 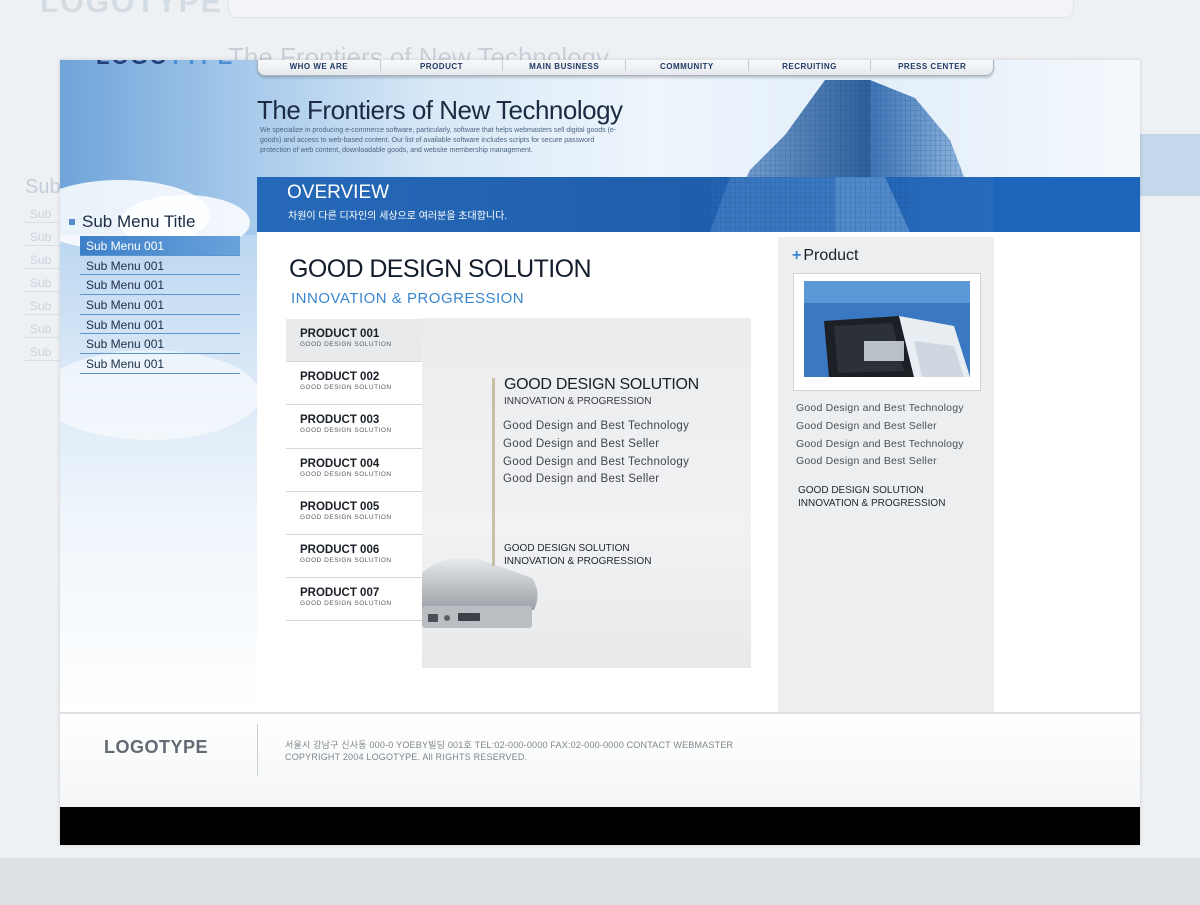 I want to click on nav-community: COMMUNITY, so click(x=687, y=65).